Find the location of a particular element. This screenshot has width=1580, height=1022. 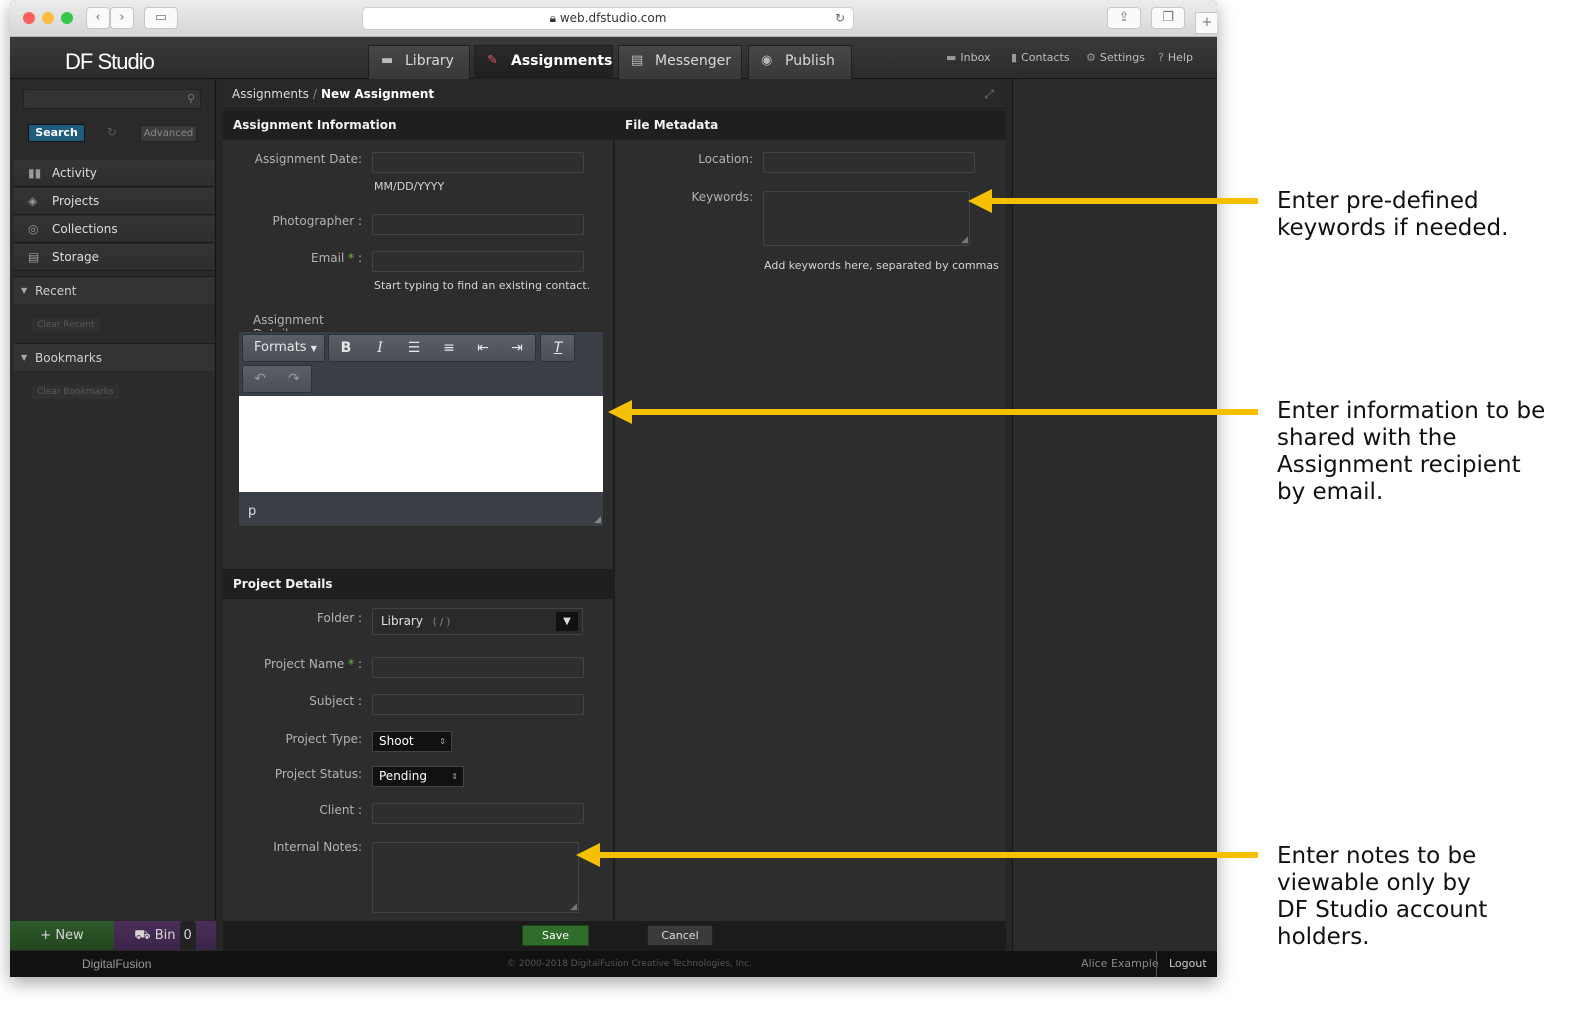

settings-link: ⚙ Settings is located at coordinates (1115, 57).